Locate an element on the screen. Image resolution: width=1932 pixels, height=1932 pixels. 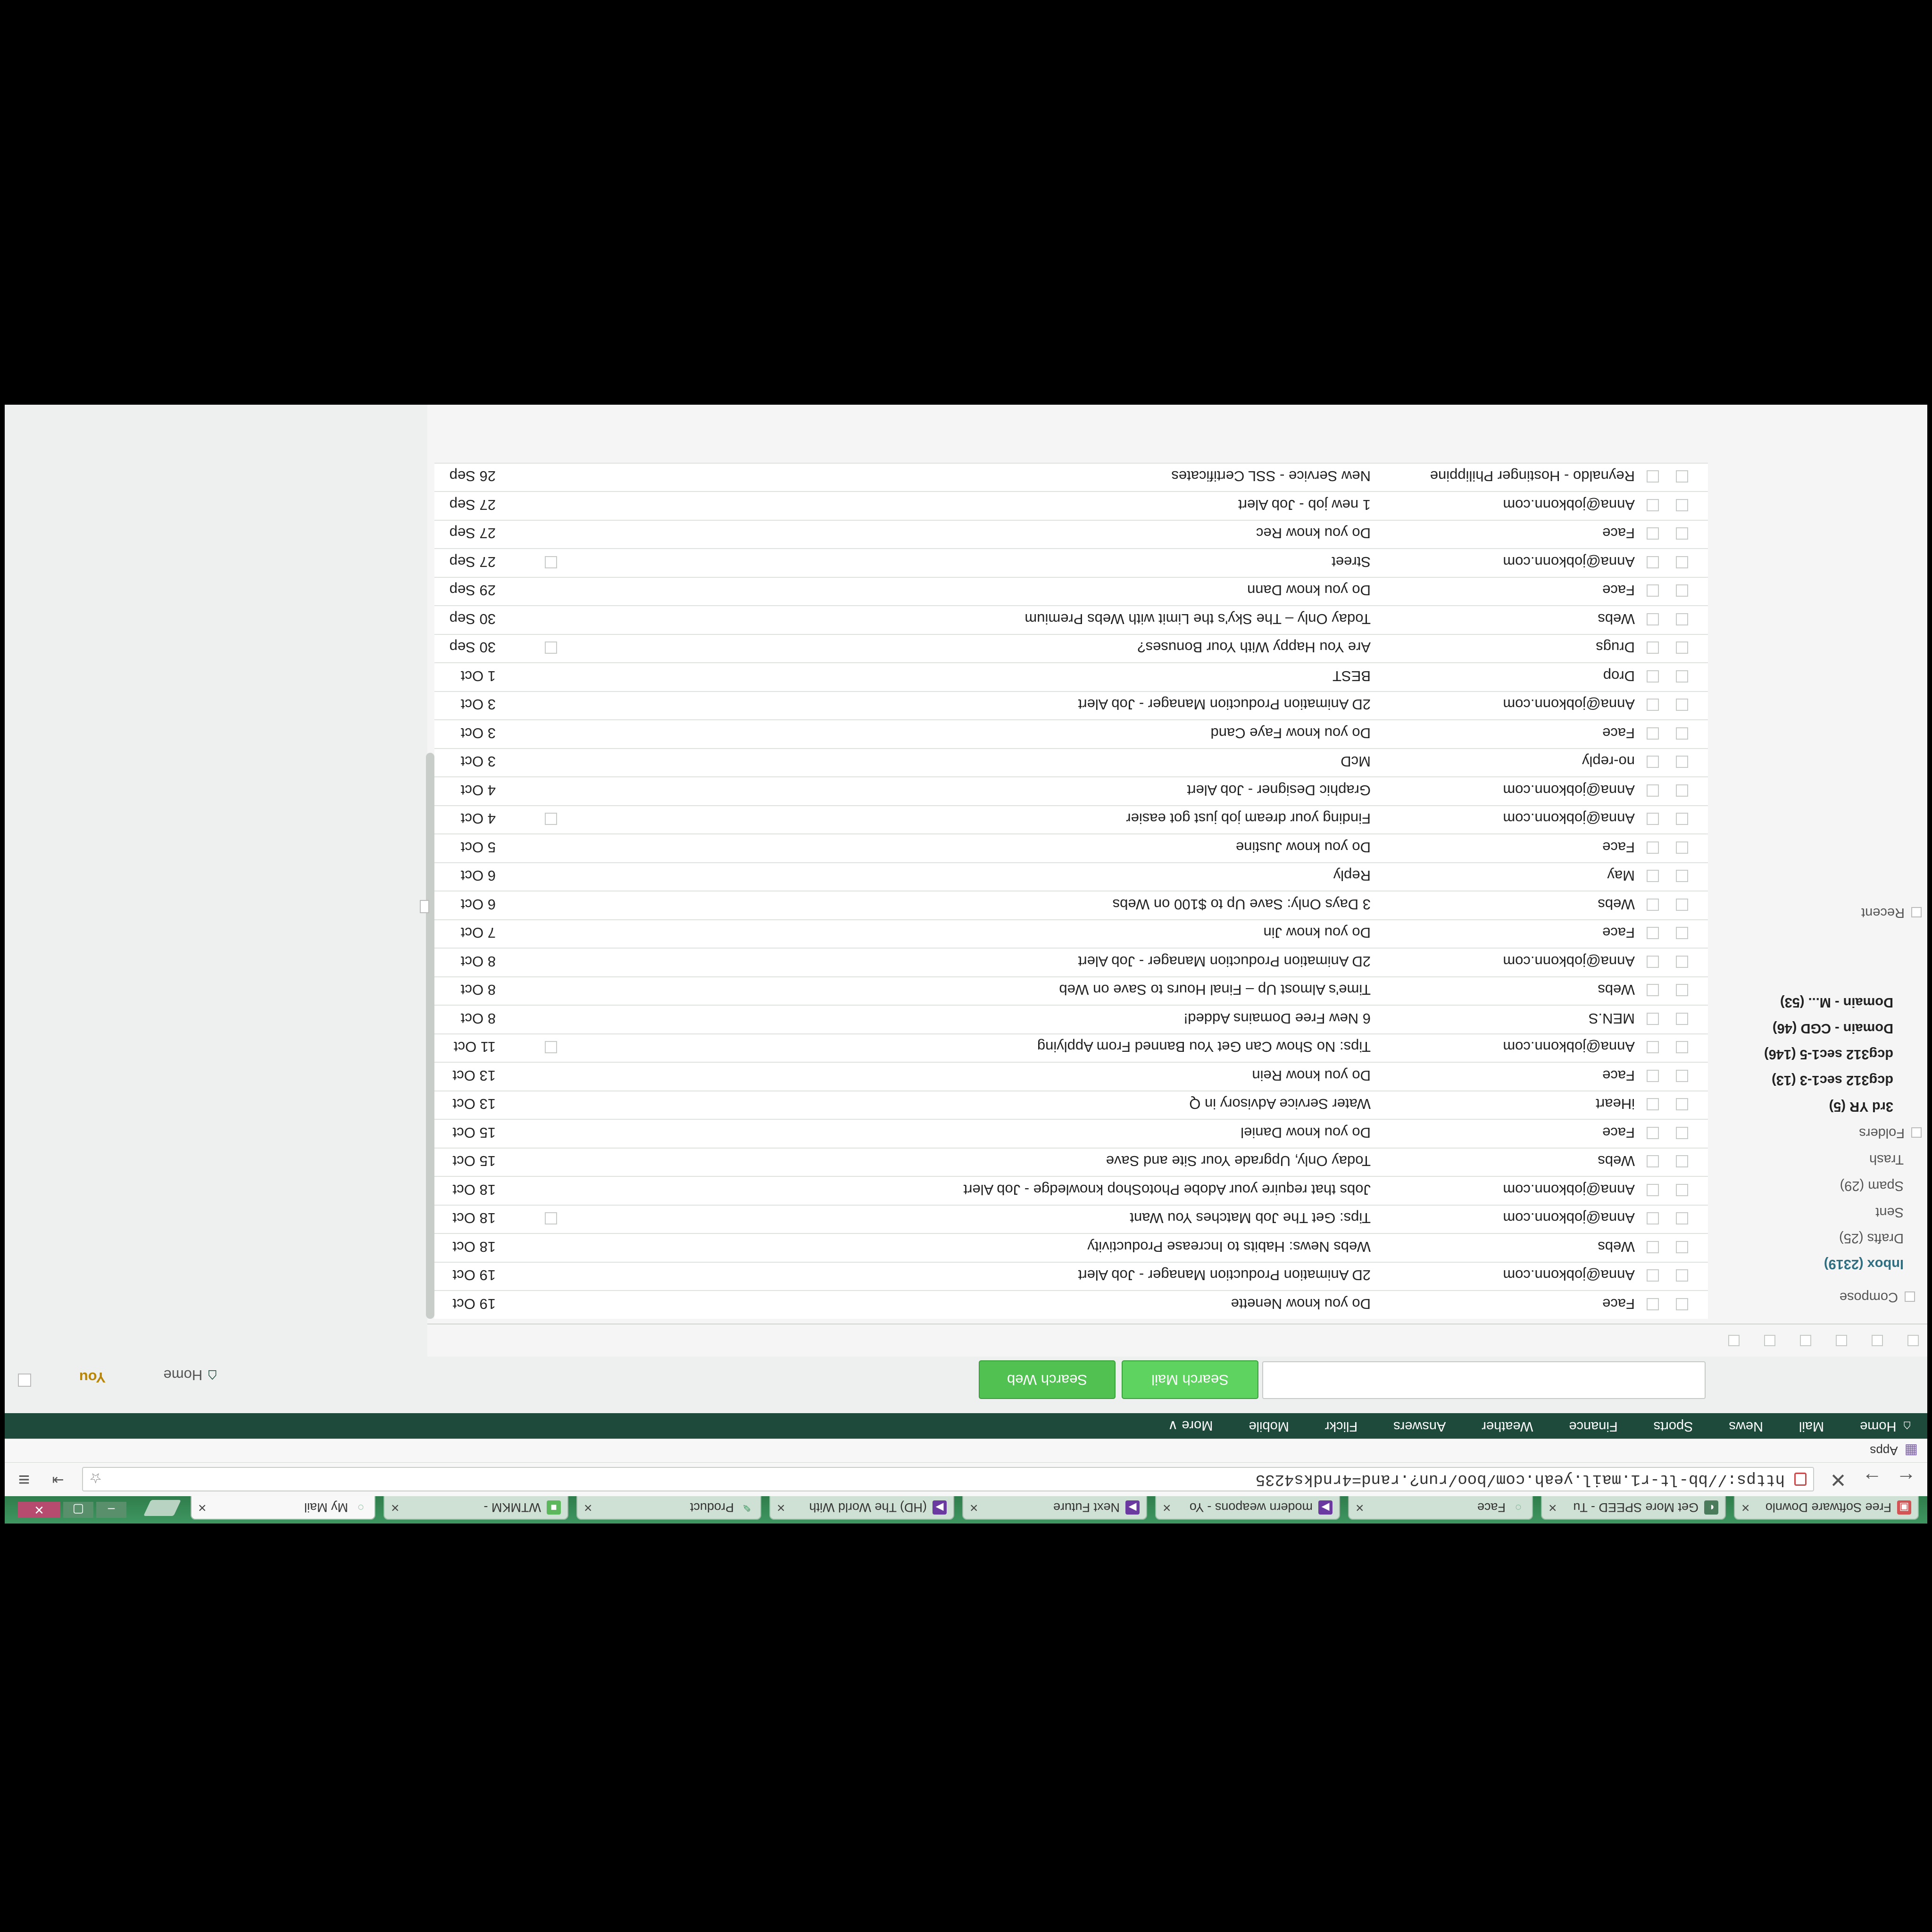
close-window-icon: ✕ is located at coordinates (39, 1510).